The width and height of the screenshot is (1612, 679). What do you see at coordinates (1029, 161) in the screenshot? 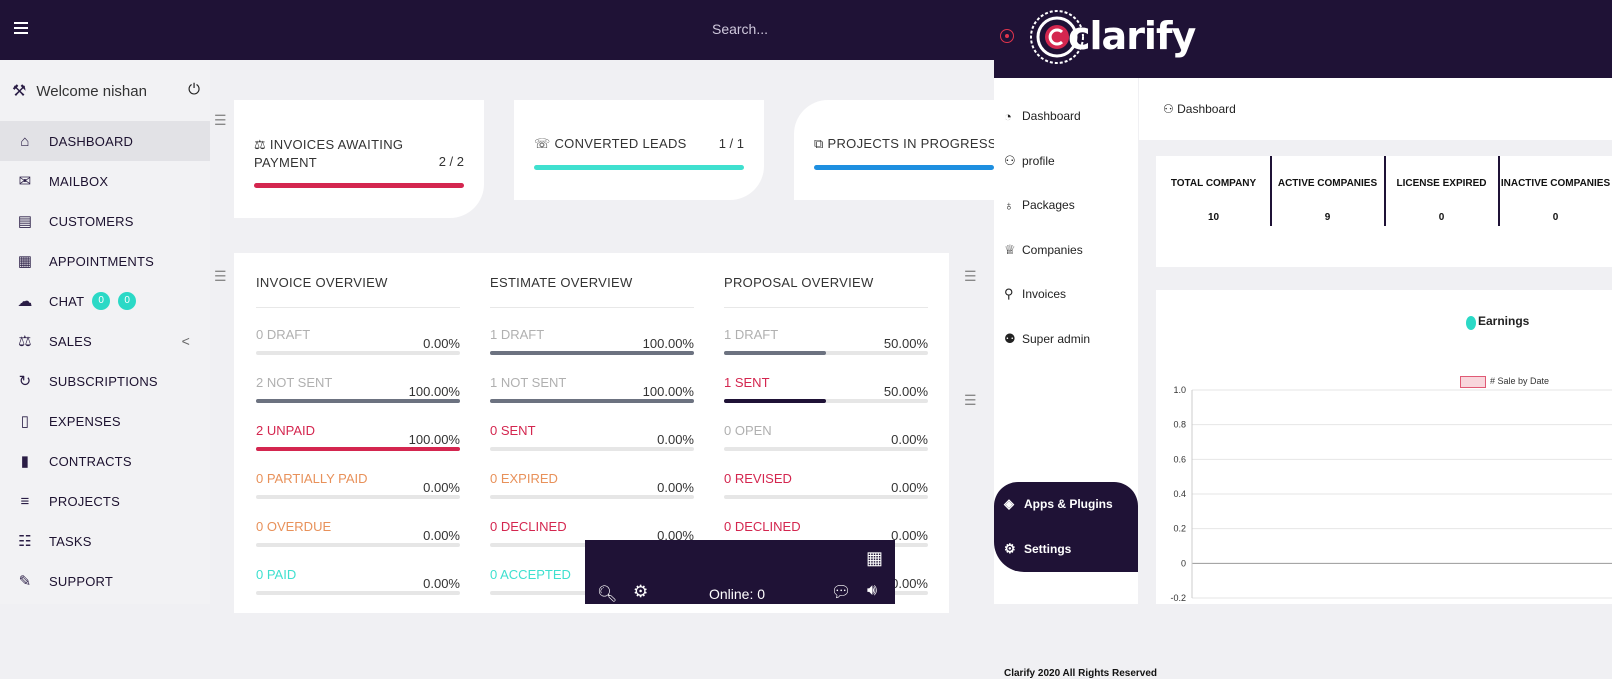
I see `overlay-menu-profile: ⚇ profile` at bounding box center [1029, 161].